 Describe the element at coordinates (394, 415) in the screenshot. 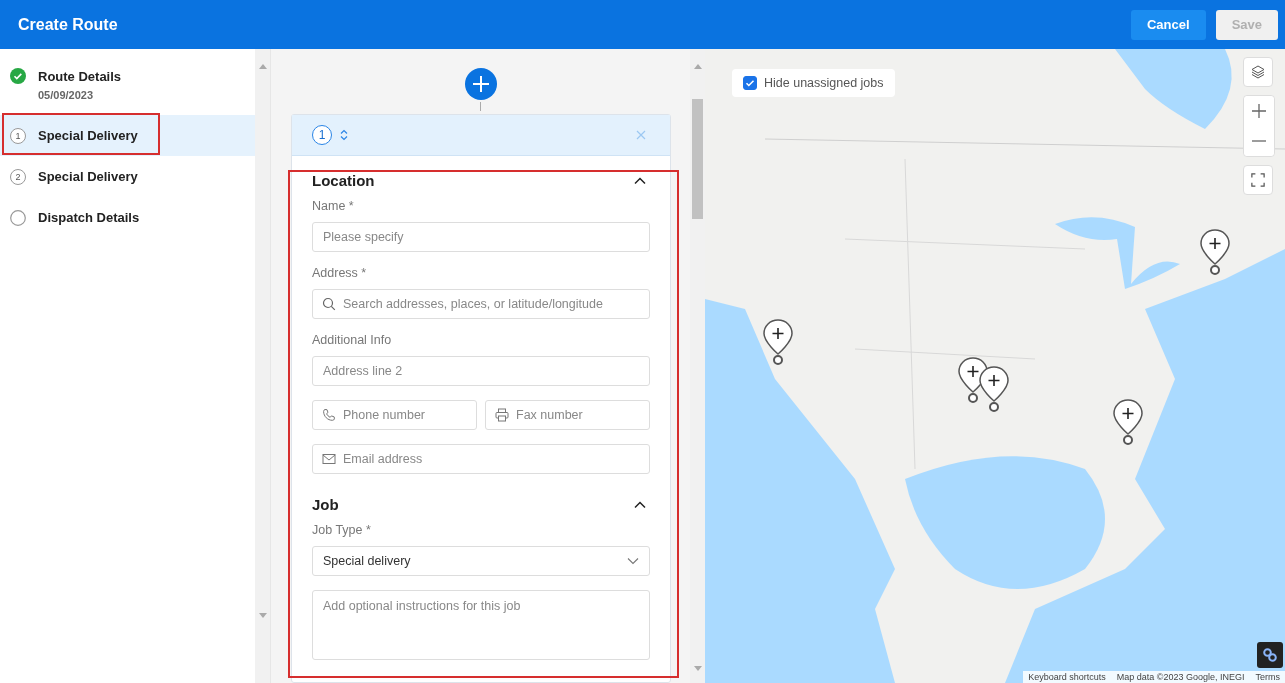

I see `input-field: Phone number` at that location.